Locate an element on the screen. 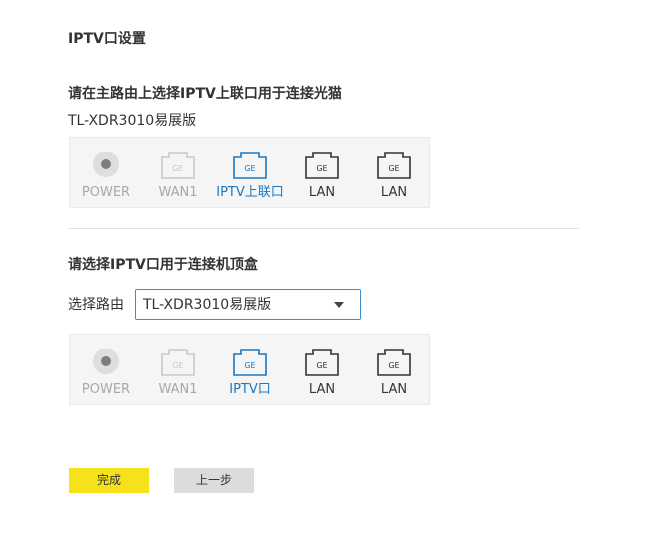 This screenshot has width=649, height=543. router-select-label: 选择路由 is located at coordinates (96, 305).